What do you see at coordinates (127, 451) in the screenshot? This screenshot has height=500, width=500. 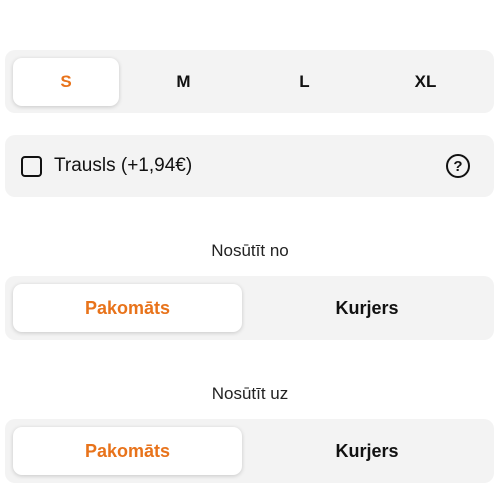 I see `send-to-option-parcel-locker: Pakomāts` at bounding box center [127, 451].